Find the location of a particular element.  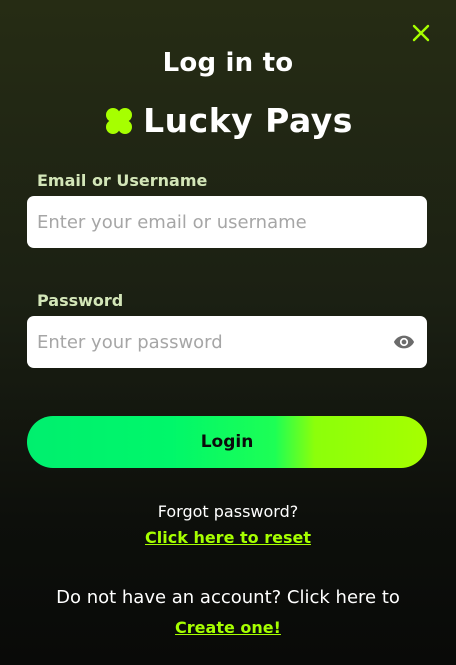

close-icon is located at coordinates (421, 33).